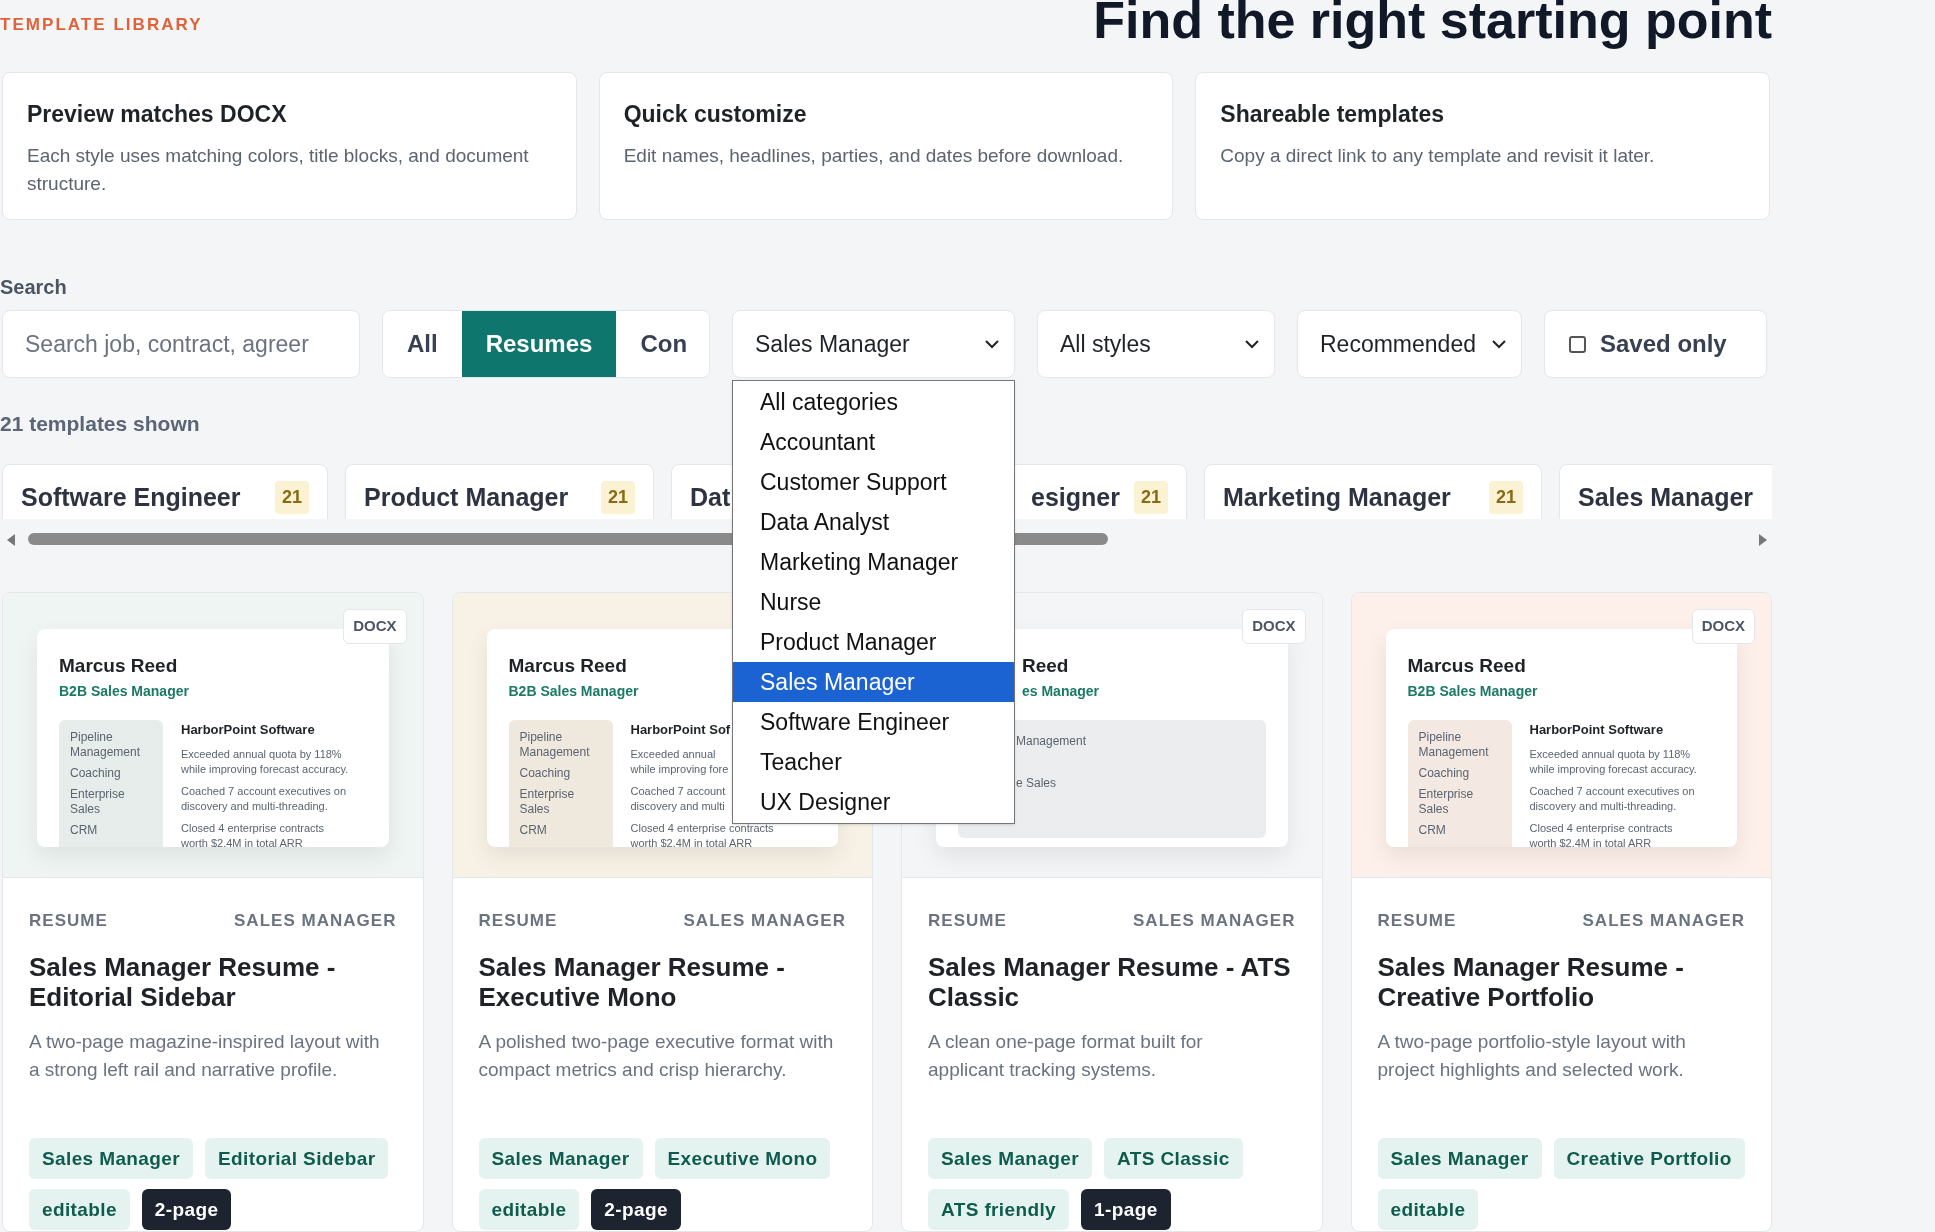  What do you see at coordinates (632, 981) in the screenshot?
I see `template-title: Sales Manager Resume - Executive Mono` at bounding box center [632, 981].